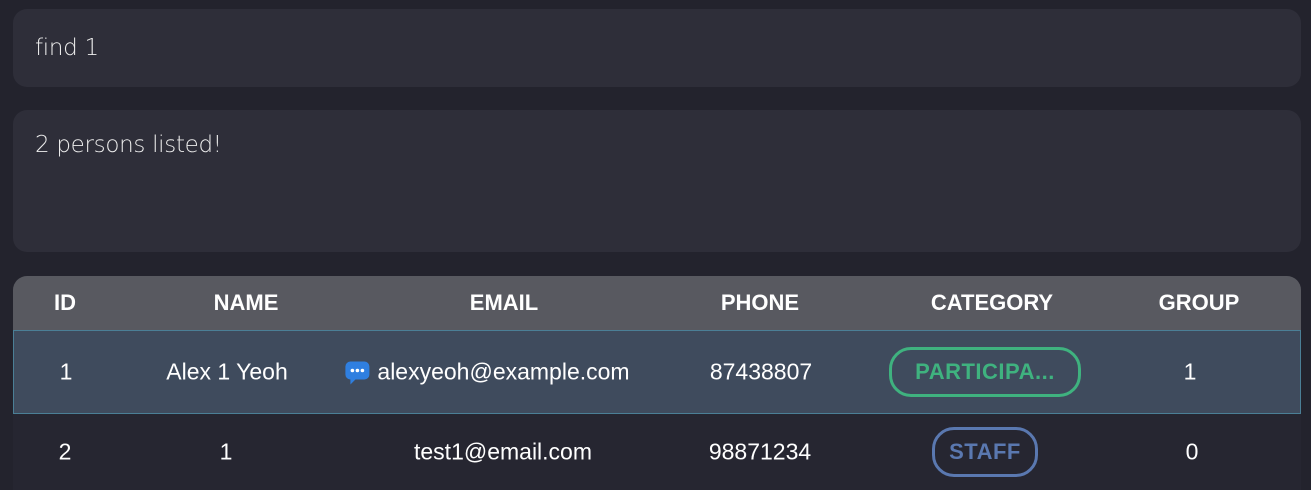  What do you see at coordinates (227, 371) in the screenshot?
I see `cell-name: Alex 1 Yeoh` at bounding box center [227, 371].